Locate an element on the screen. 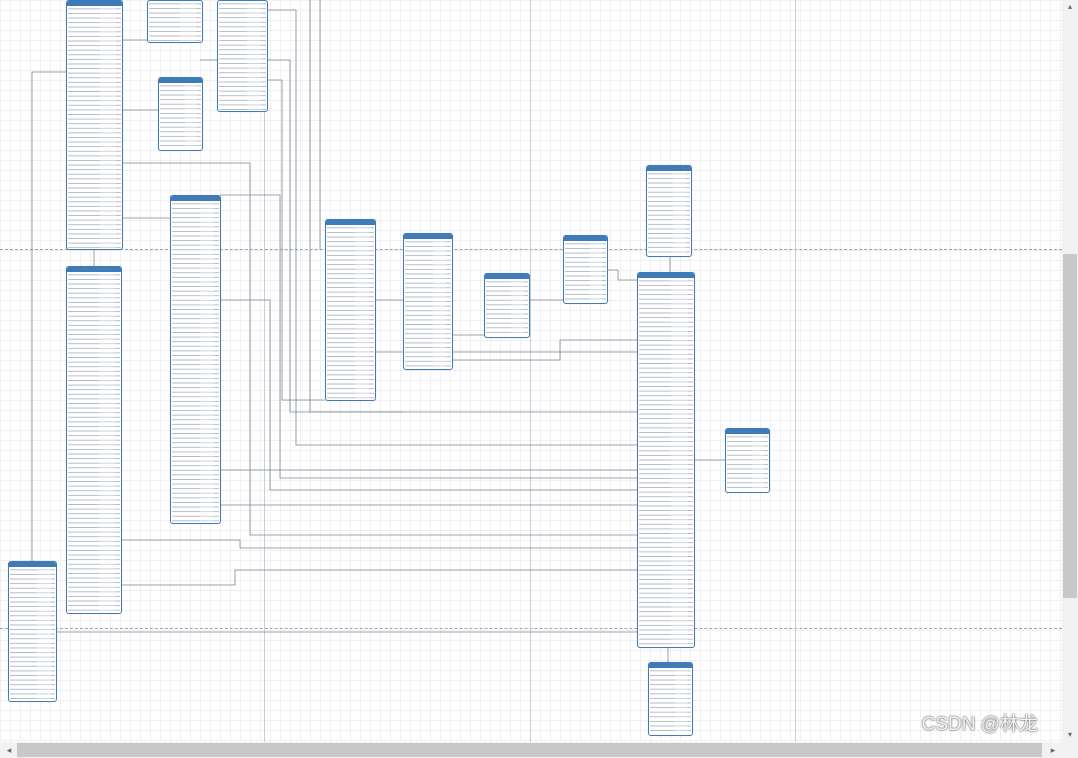  horizontal-scrollbar: ◂ ▸ is located at coordinates (531, 750).